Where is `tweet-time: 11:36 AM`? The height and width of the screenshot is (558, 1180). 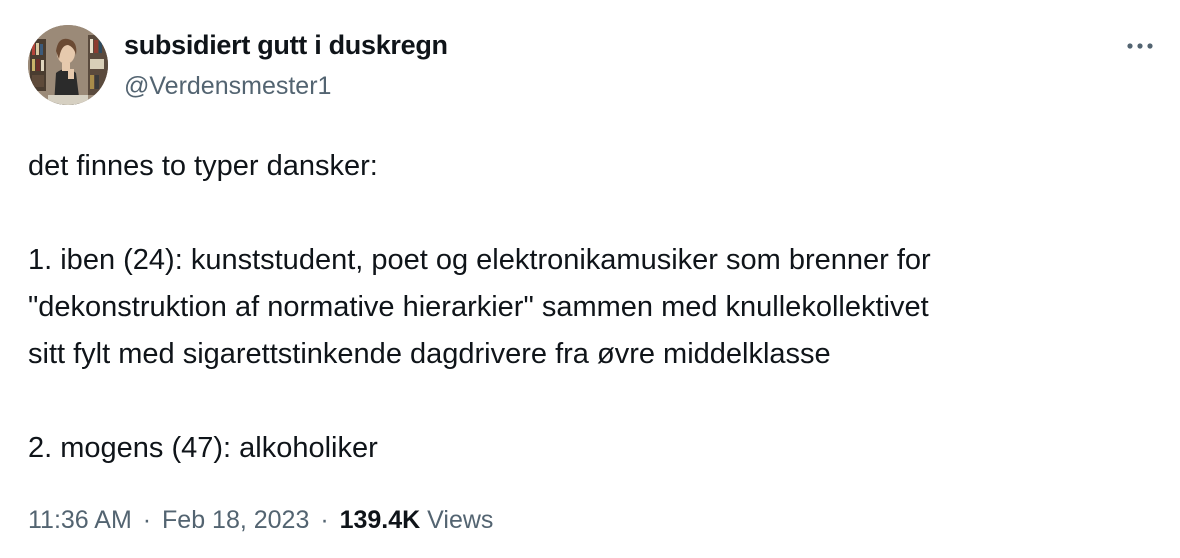
tweet-time: 11:36 AM is located at coordinates (80, 520).